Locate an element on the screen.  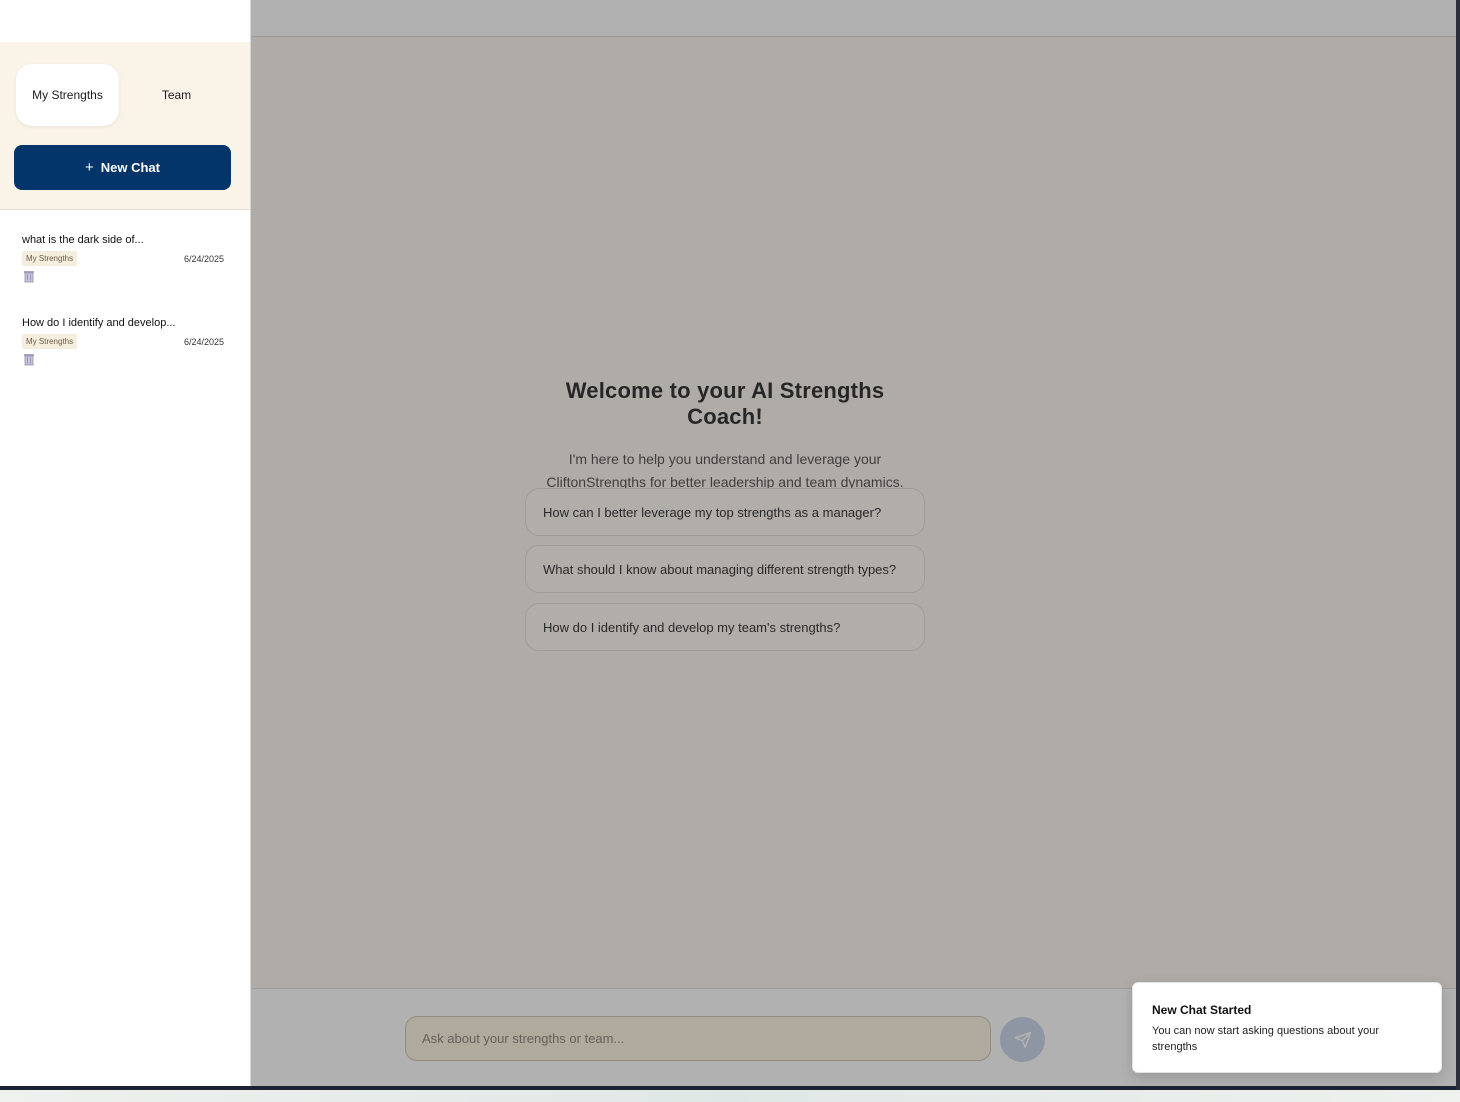
tab-my-strengths: My Strengths is located at coordinates (67, 95).